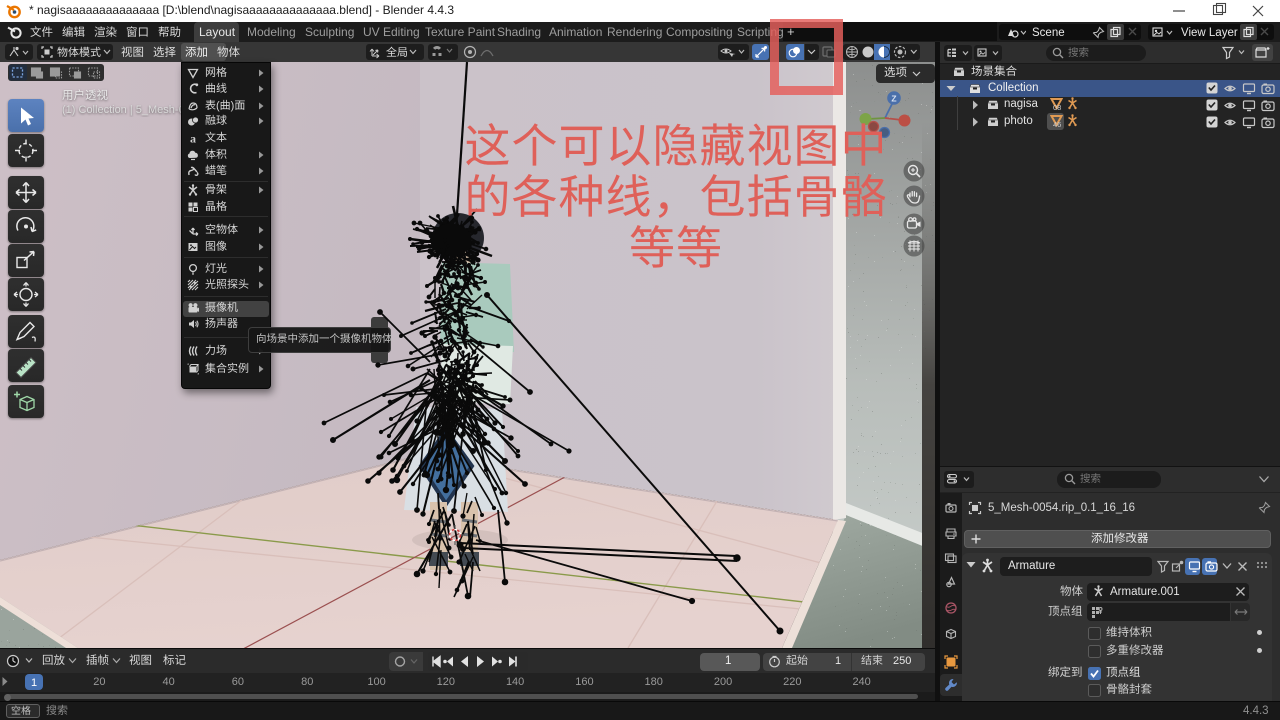 This screenshot has height=720, width=1280. Describe the element at coordinates (893, 99) in the screenshot. I see `svg-text: Z` at that location.